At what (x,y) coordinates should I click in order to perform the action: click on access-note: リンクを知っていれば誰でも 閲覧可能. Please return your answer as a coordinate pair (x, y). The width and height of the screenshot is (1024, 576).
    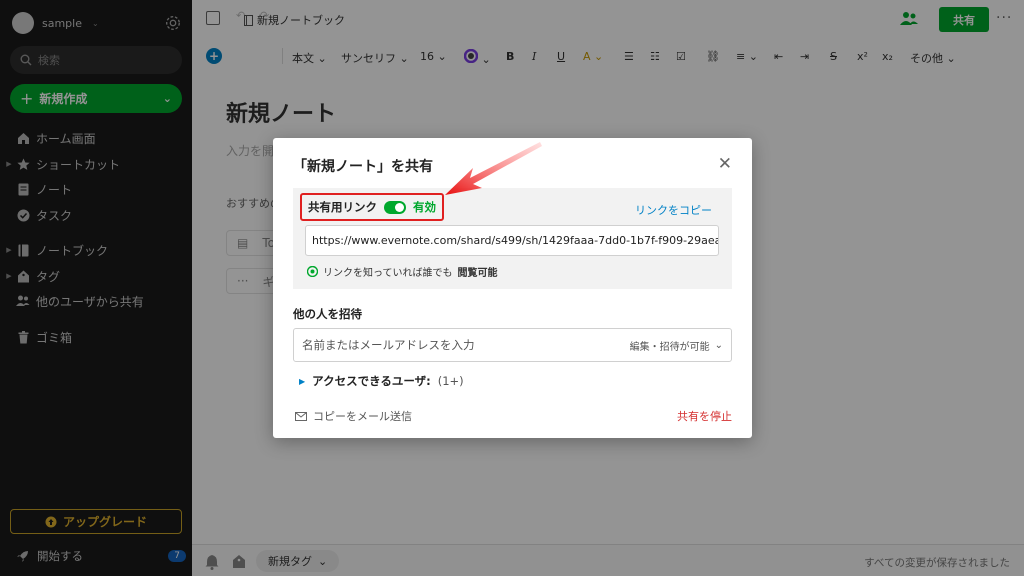
    Looking at the image, I should click on (402, 271).